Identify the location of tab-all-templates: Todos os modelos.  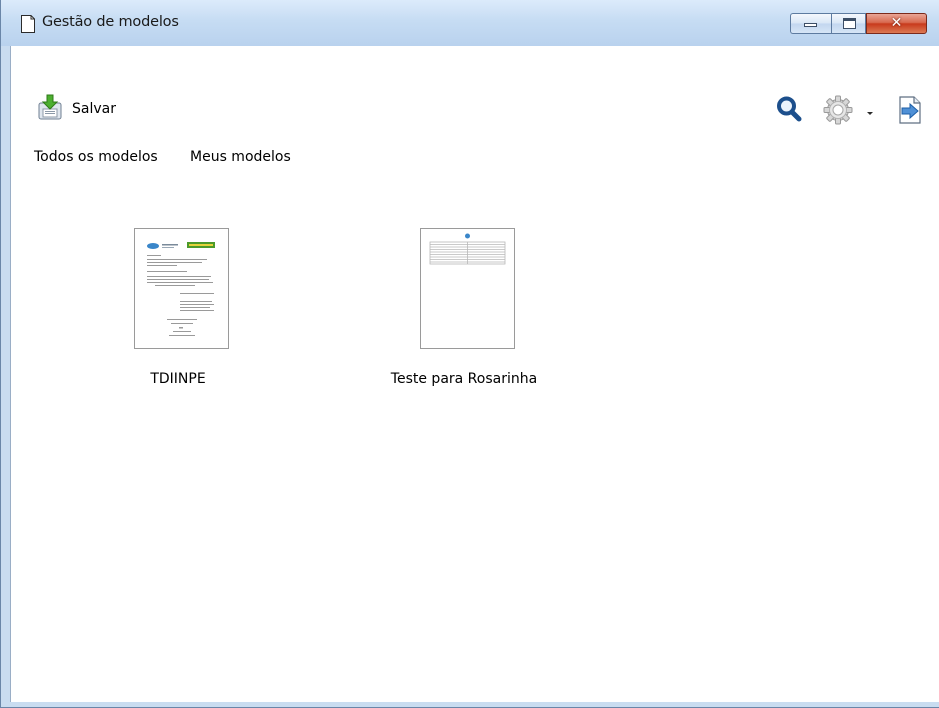
(96, 157).